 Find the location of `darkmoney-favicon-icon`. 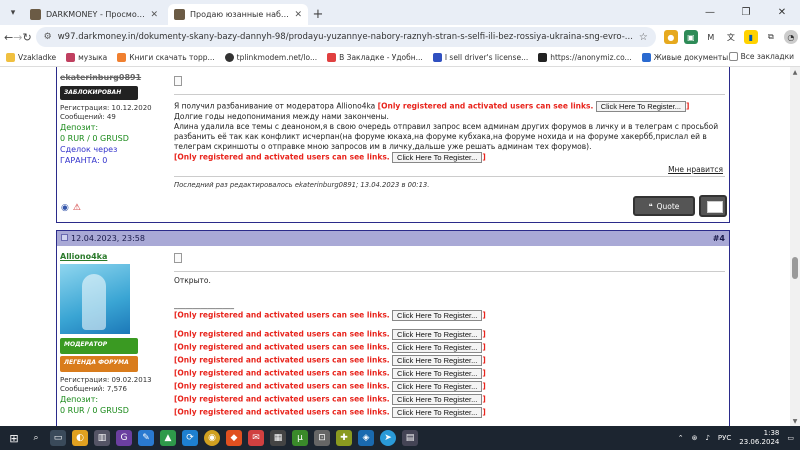

darkmoney-favicon-icon is located at coordinates (35, 14).